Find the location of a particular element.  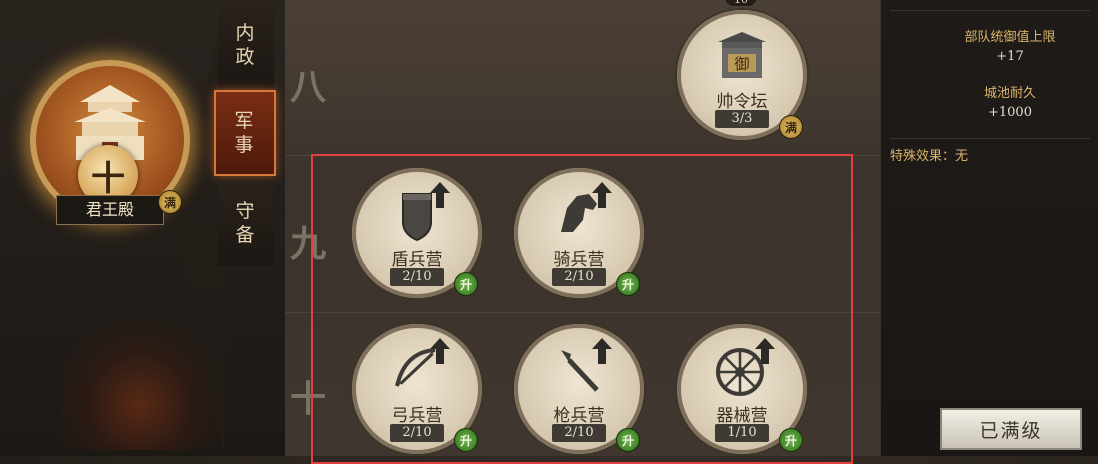

tab-label: 政 is located at coordinates (246, 57).